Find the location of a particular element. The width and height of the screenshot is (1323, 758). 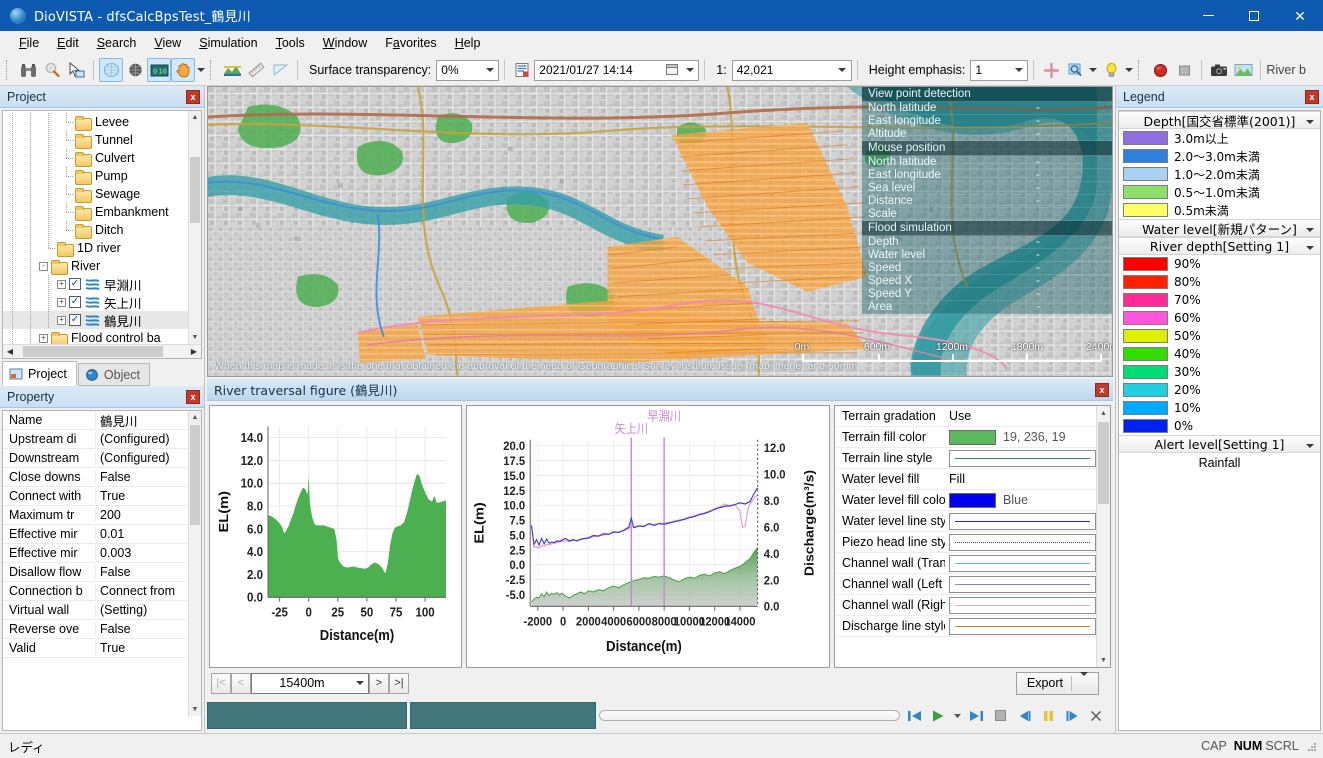

setting-row: Discharge line style is located at coordinates (965, 626).